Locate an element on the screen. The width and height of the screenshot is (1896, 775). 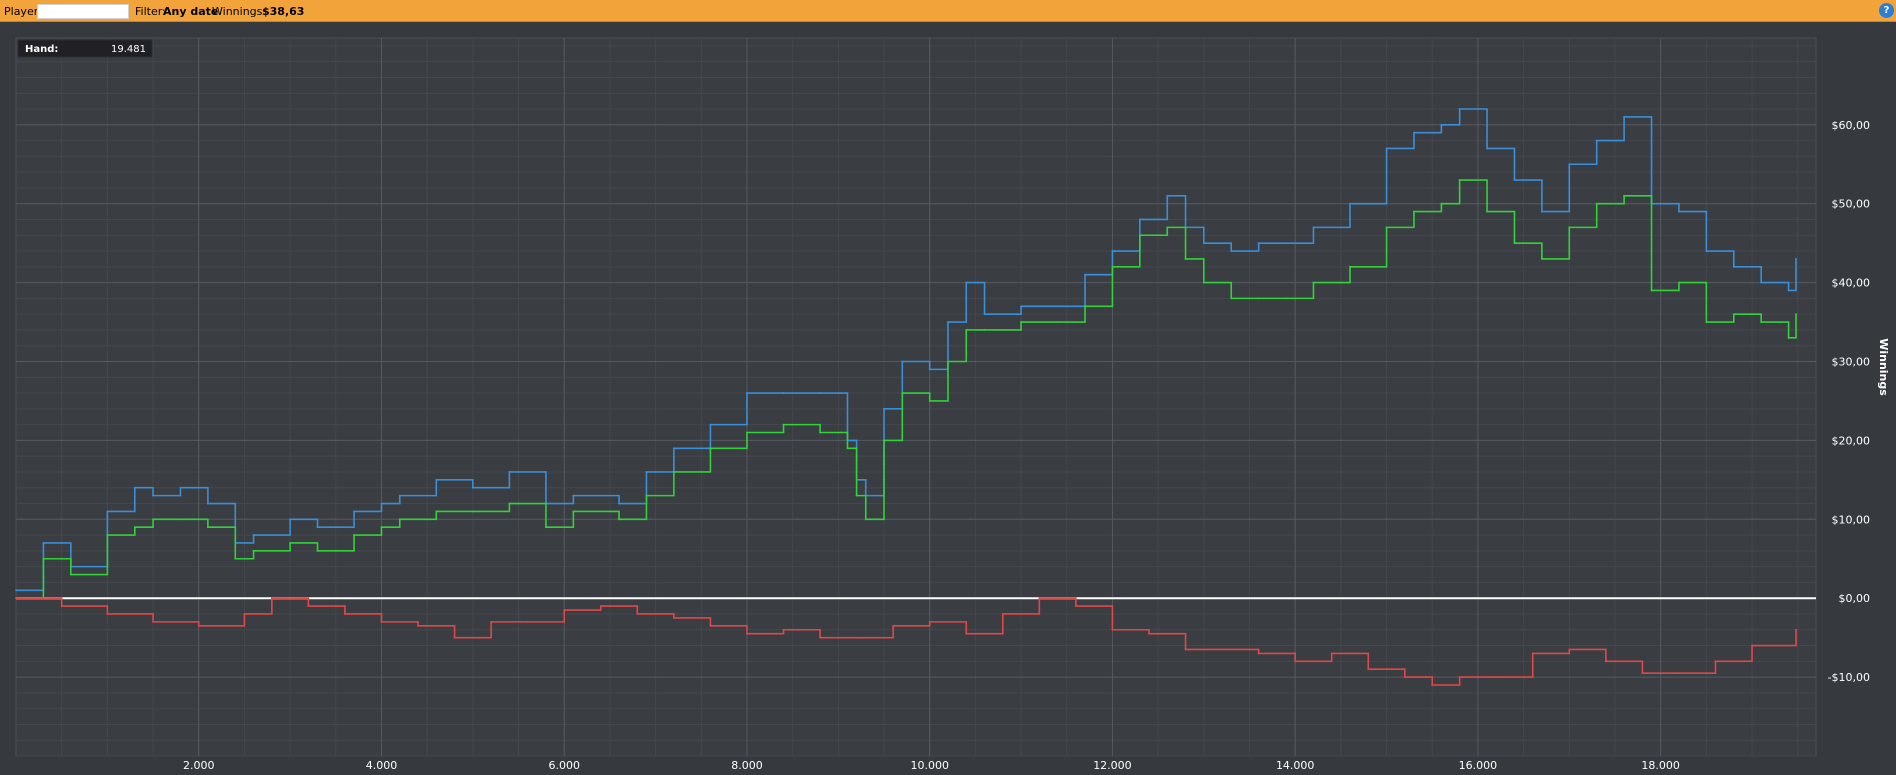
help-icon: ? is located at coordinates (1886, 10).